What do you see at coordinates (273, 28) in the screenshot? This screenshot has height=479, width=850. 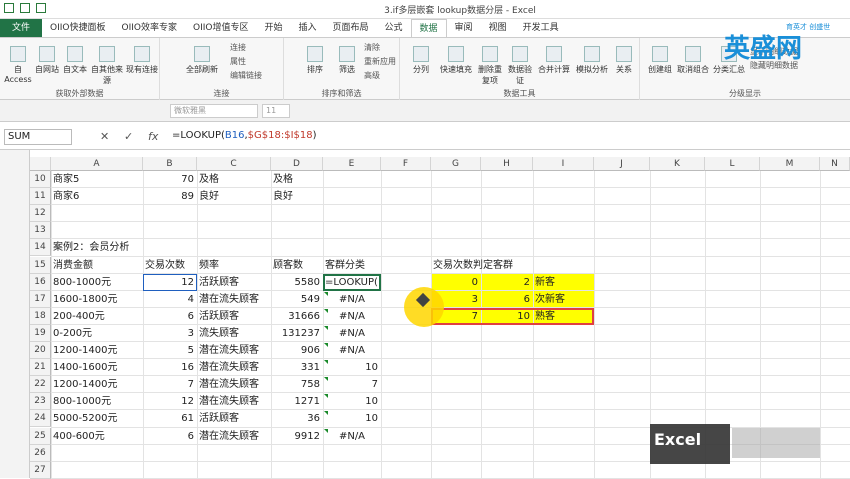 I see `tab-4: 开始` at bounding box center [273, 28].